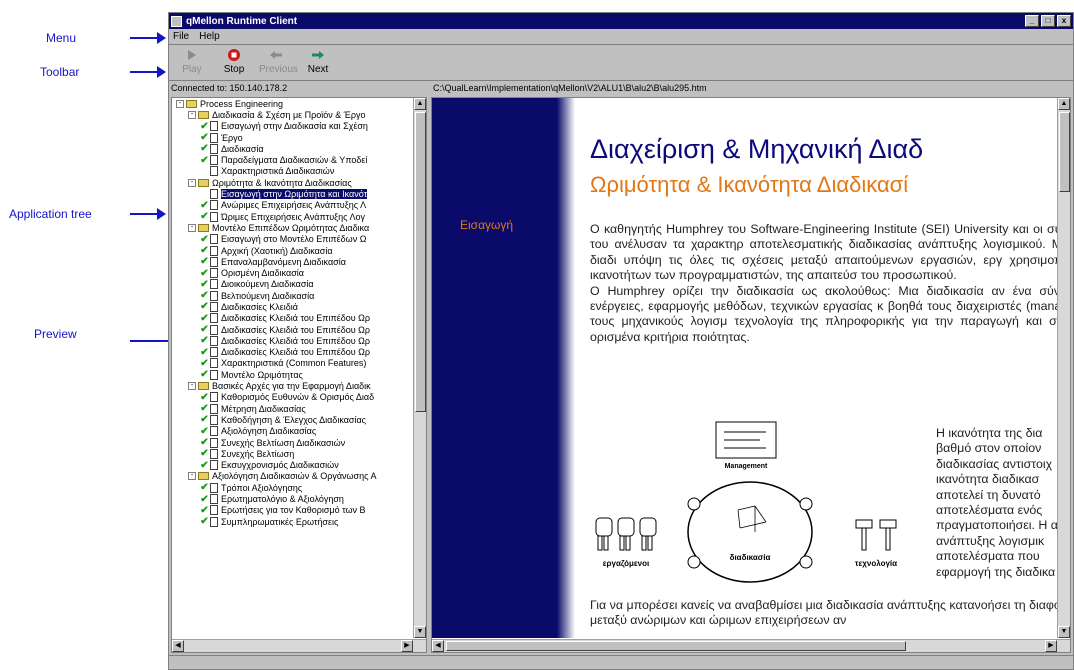 This screenshot has height=670, width=1074. Describe the element at coordinates (293, 227) in the screenshot. I see `tree-item: - Μοντέλο Επιπέδων Ωριμότητας Διαδικα` at that location.